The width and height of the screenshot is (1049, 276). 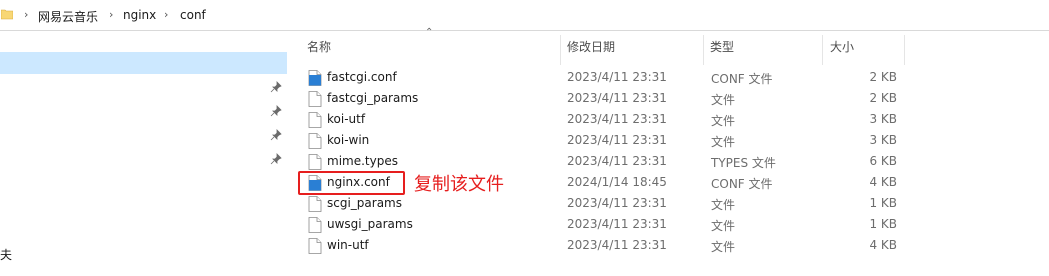 I want to click on breadcrumb-item-nginx: nginx, so click(x=139, y=15).